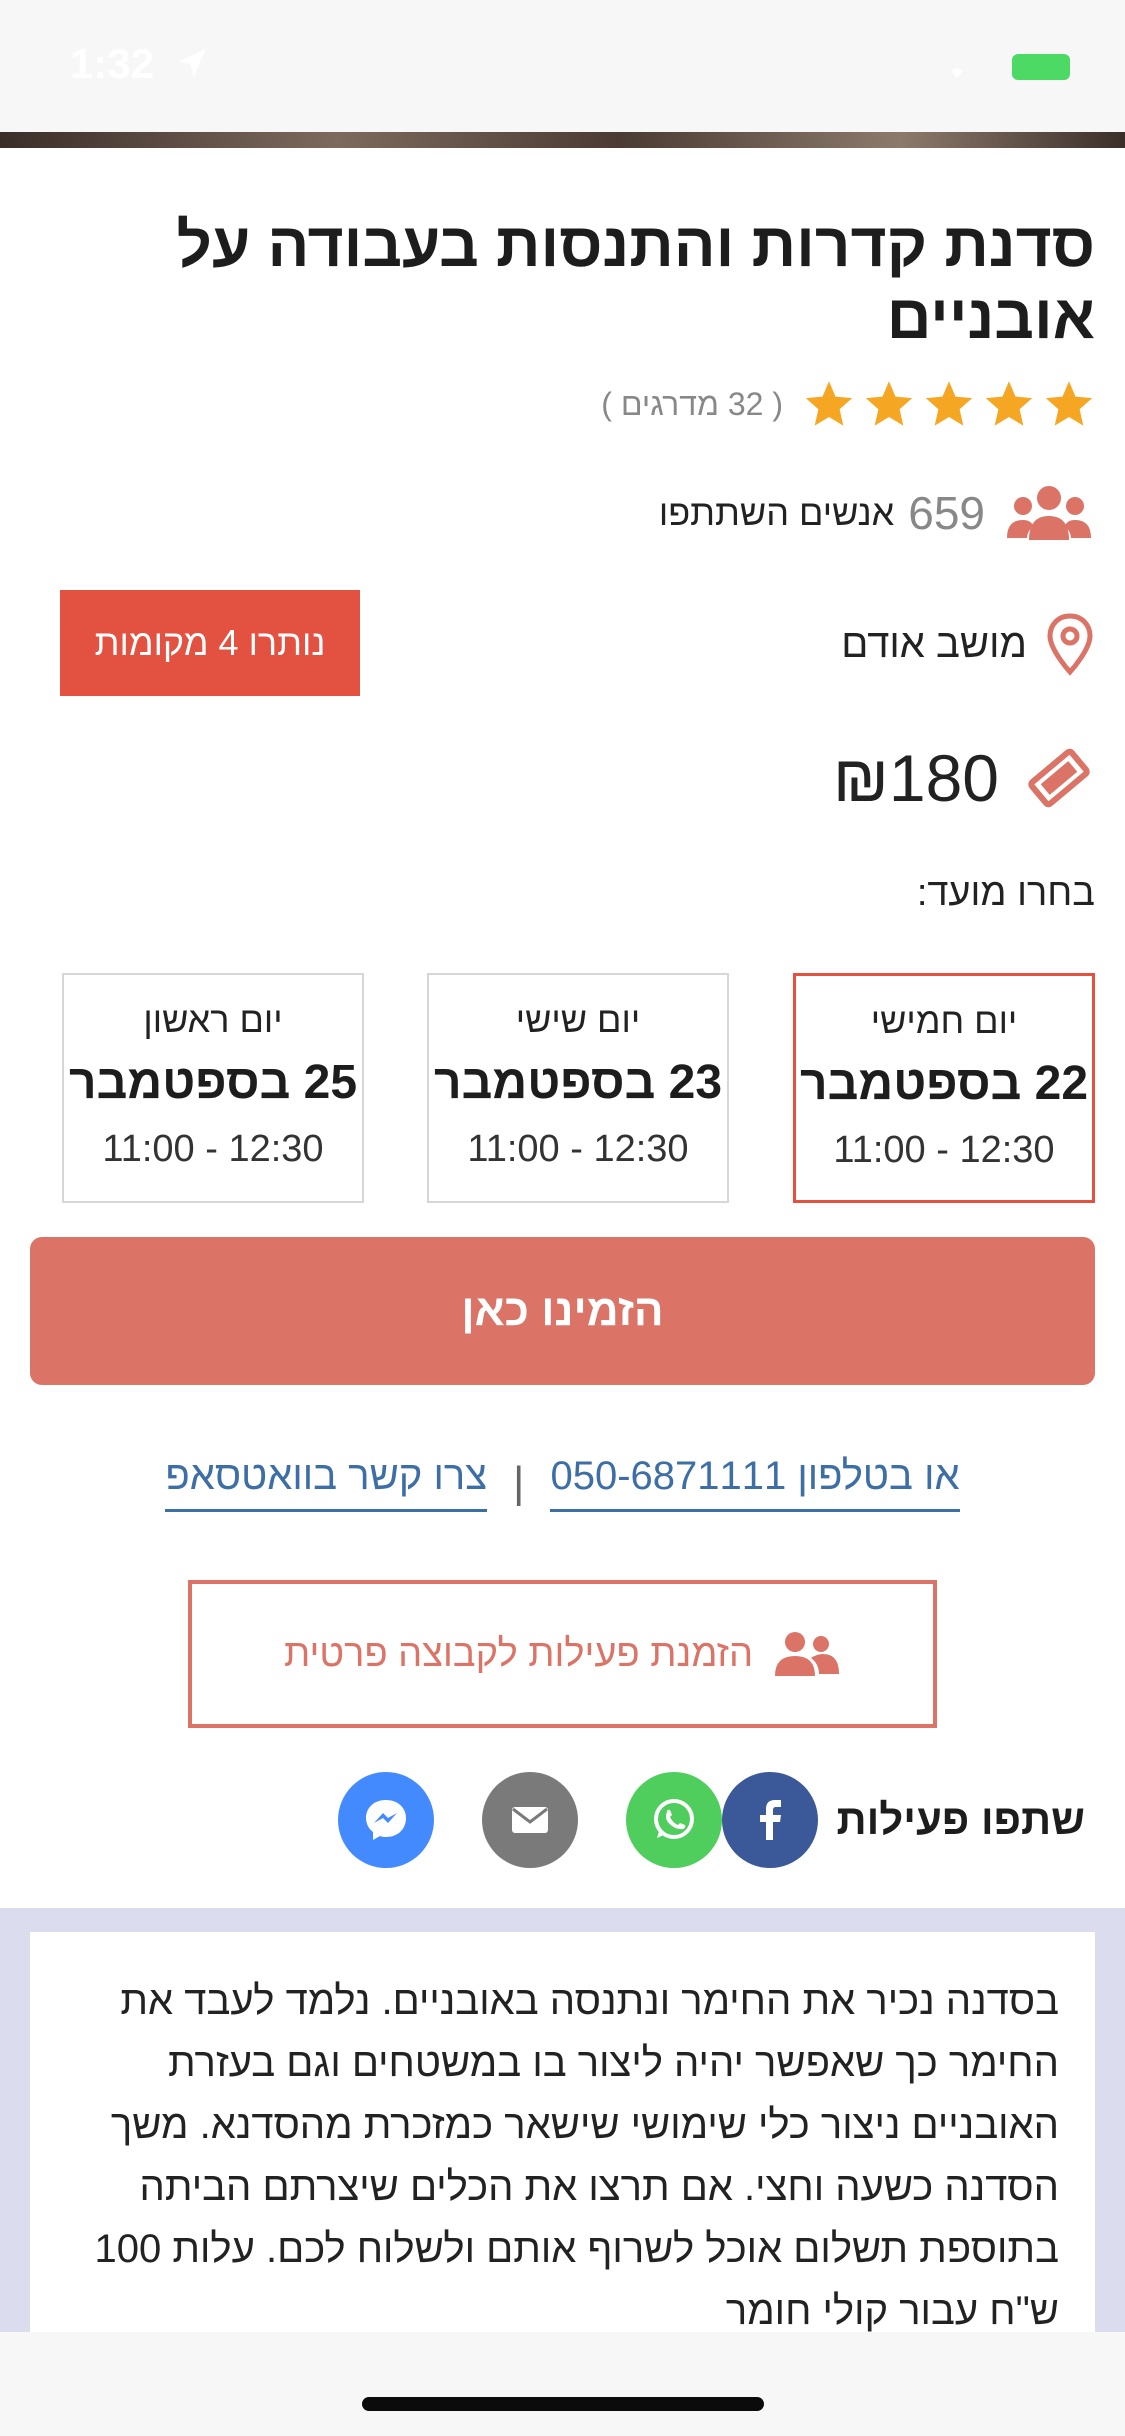 The width and height of the screenshot is (1125, 2436). What do you see at coordinates (807, 1654) in the screenshot?
I see `group-icon` at bounding box center [807, 1654].